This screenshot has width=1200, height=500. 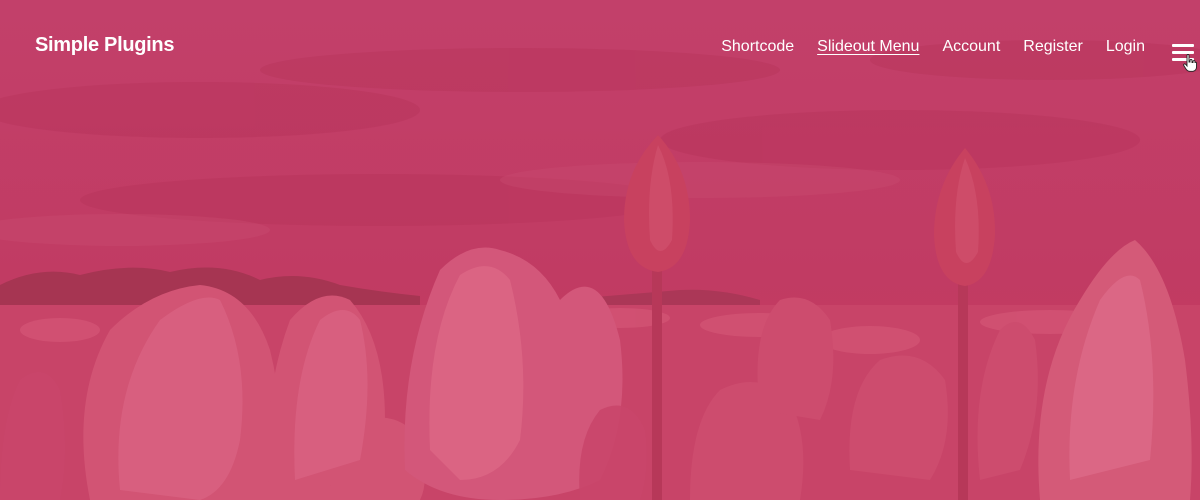 What do you see at coordinates (1053, 47) in the screenshot?
I see `nav-link-register: Register` at bounding box center [1053, 47].